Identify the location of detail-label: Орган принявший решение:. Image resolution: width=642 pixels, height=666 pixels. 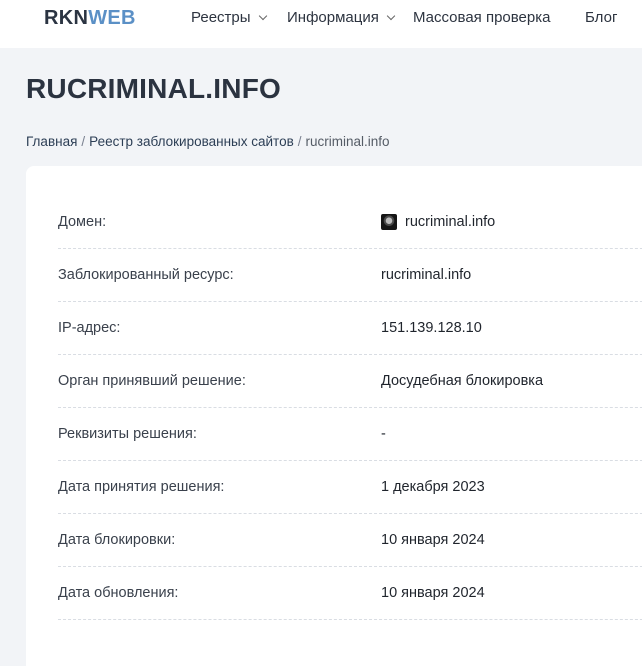
(152, 381).